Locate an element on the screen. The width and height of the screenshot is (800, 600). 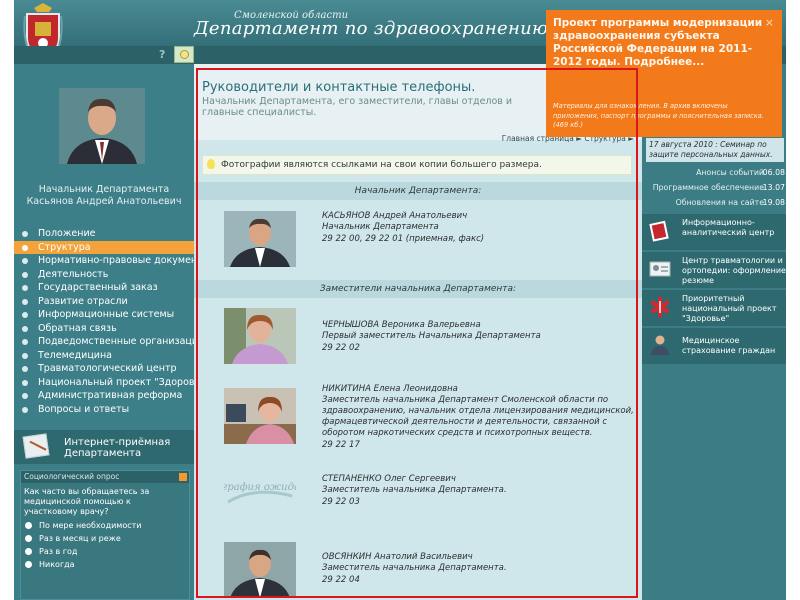
section-deputies-title: Заместители начальника Департамента: is located at coordinates (418, 289).